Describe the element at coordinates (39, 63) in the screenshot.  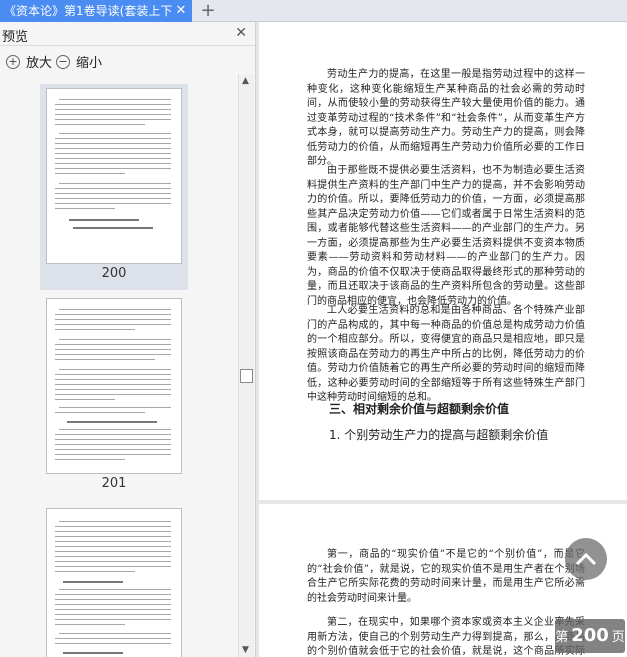
I see `zoom-in-label: 放大` at that location.